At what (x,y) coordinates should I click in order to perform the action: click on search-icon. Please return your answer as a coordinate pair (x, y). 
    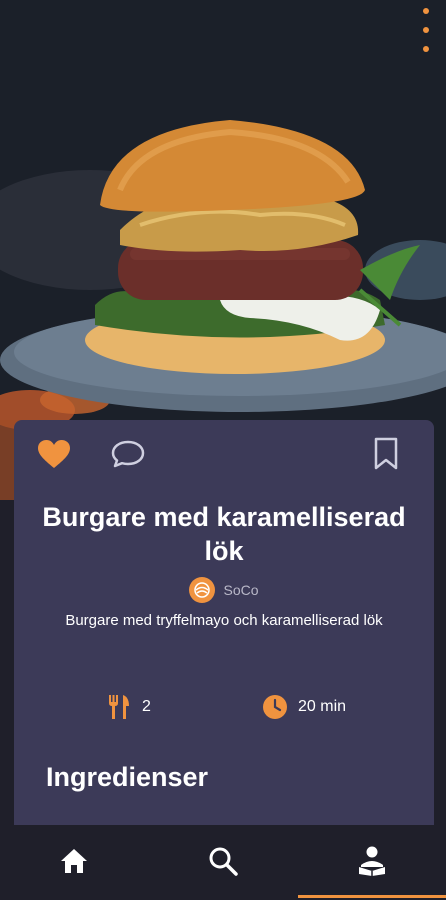
    Looking at the image, I should click on (223, 861).